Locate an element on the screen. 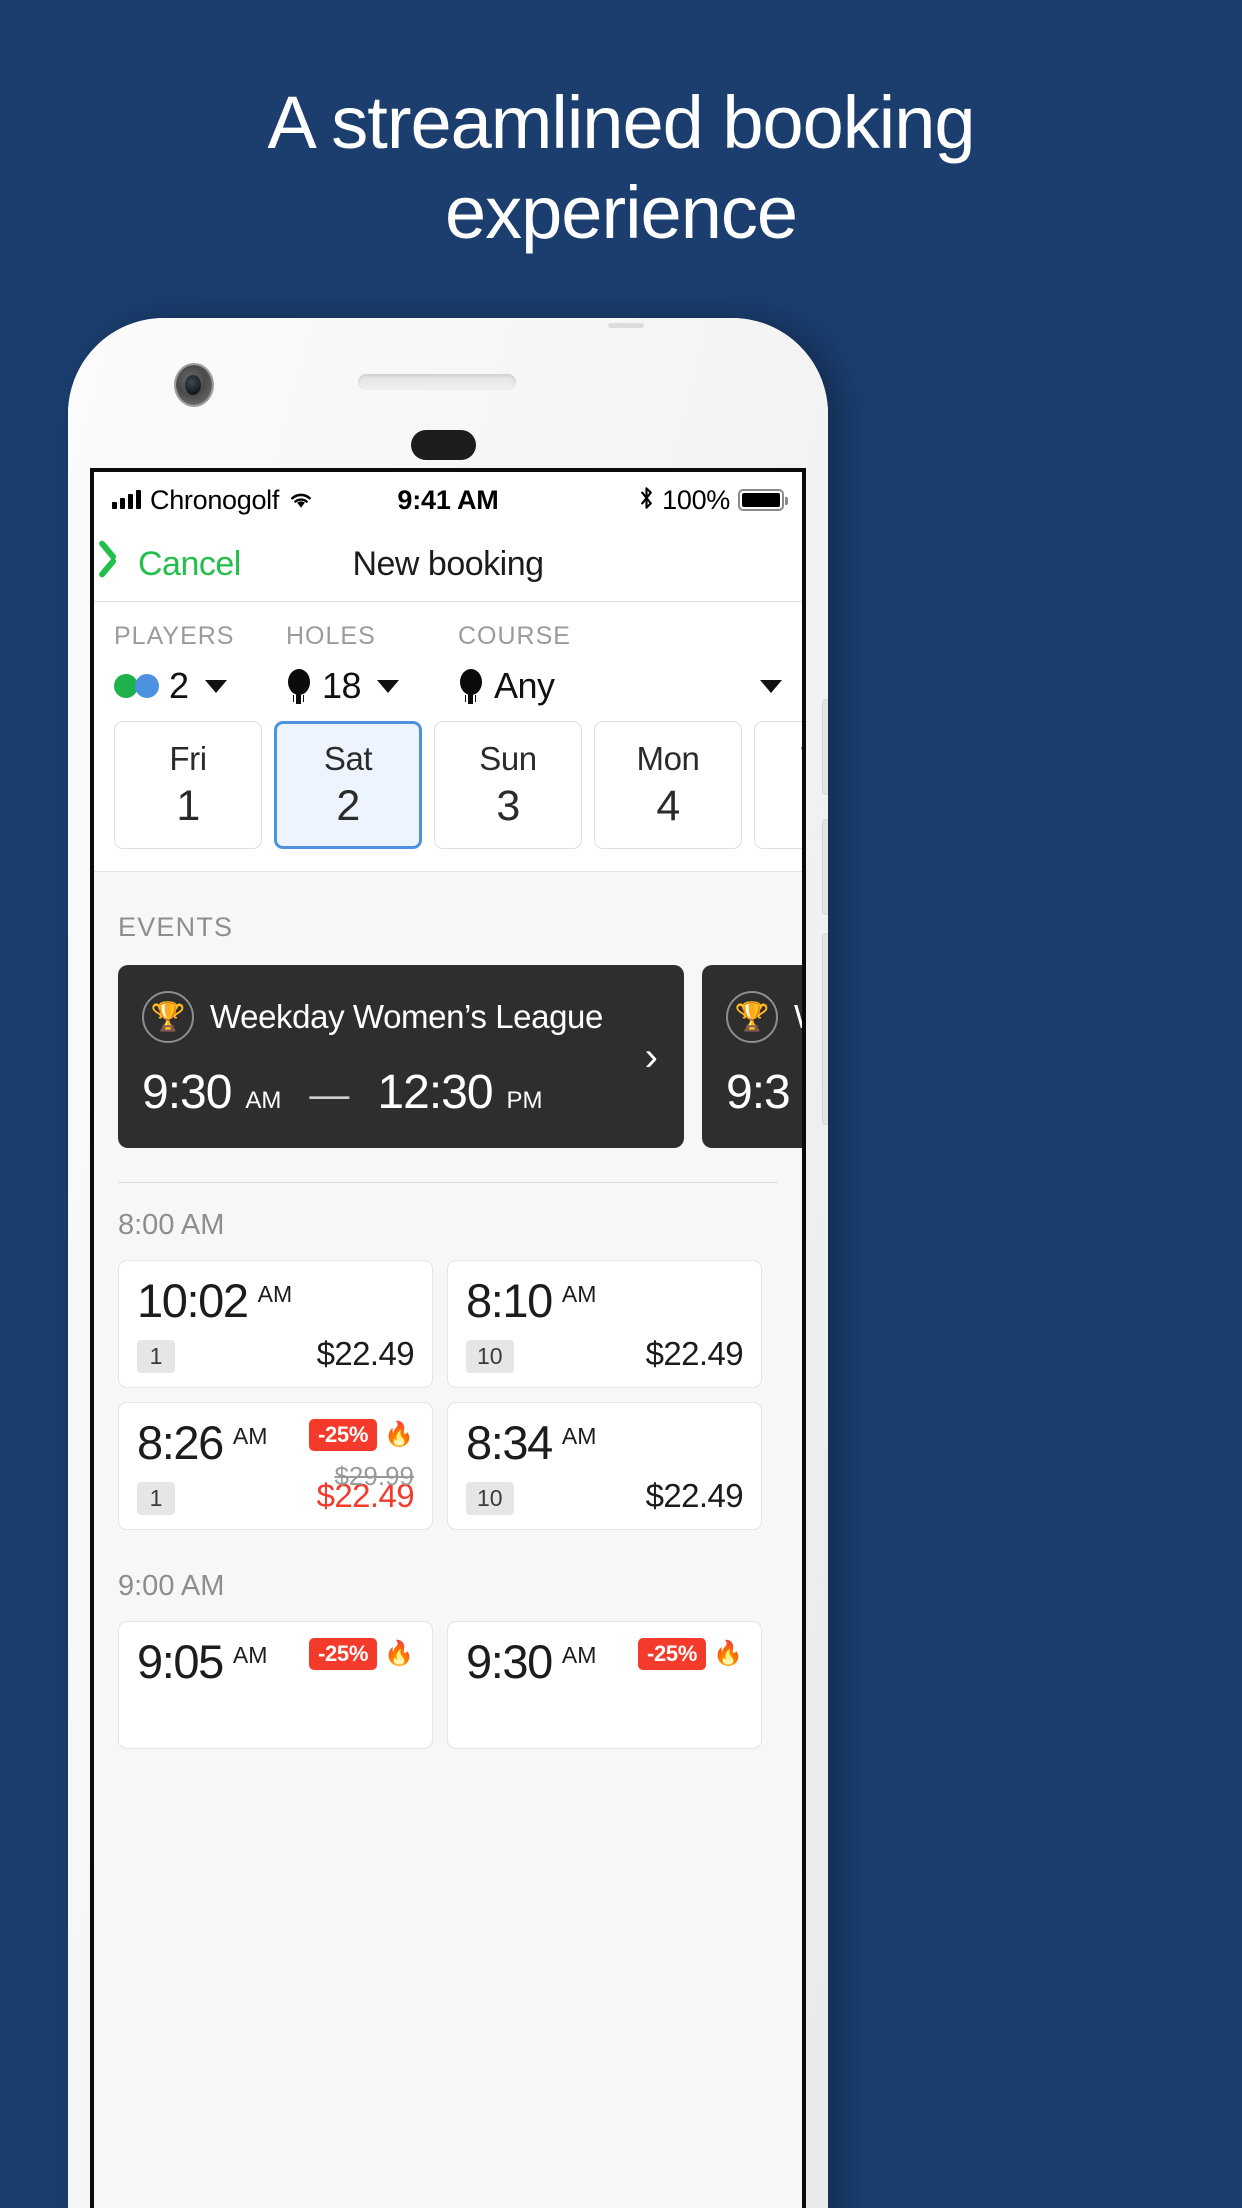 The height and width of the screenshot is (2208, 1242). status-bar-right: 100% is located at coordinates (713, 500).